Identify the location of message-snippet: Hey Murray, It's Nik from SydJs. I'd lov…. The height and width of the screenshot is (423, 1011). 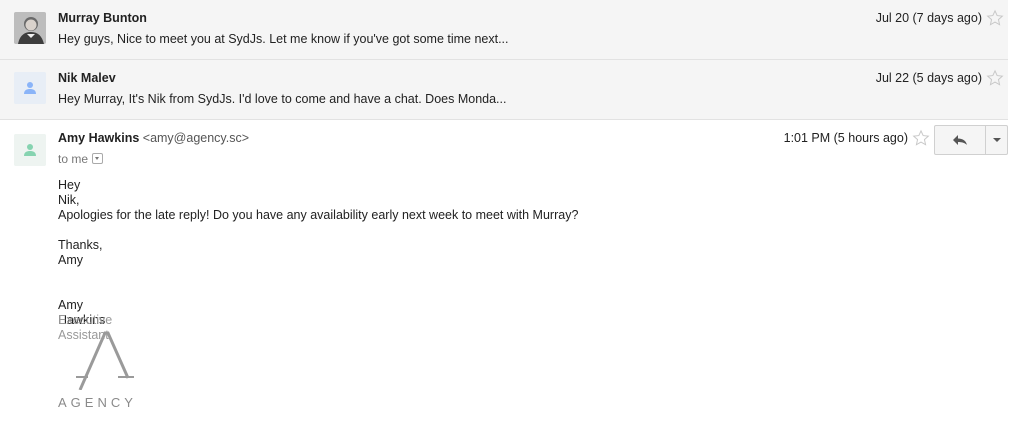
(282, 99).